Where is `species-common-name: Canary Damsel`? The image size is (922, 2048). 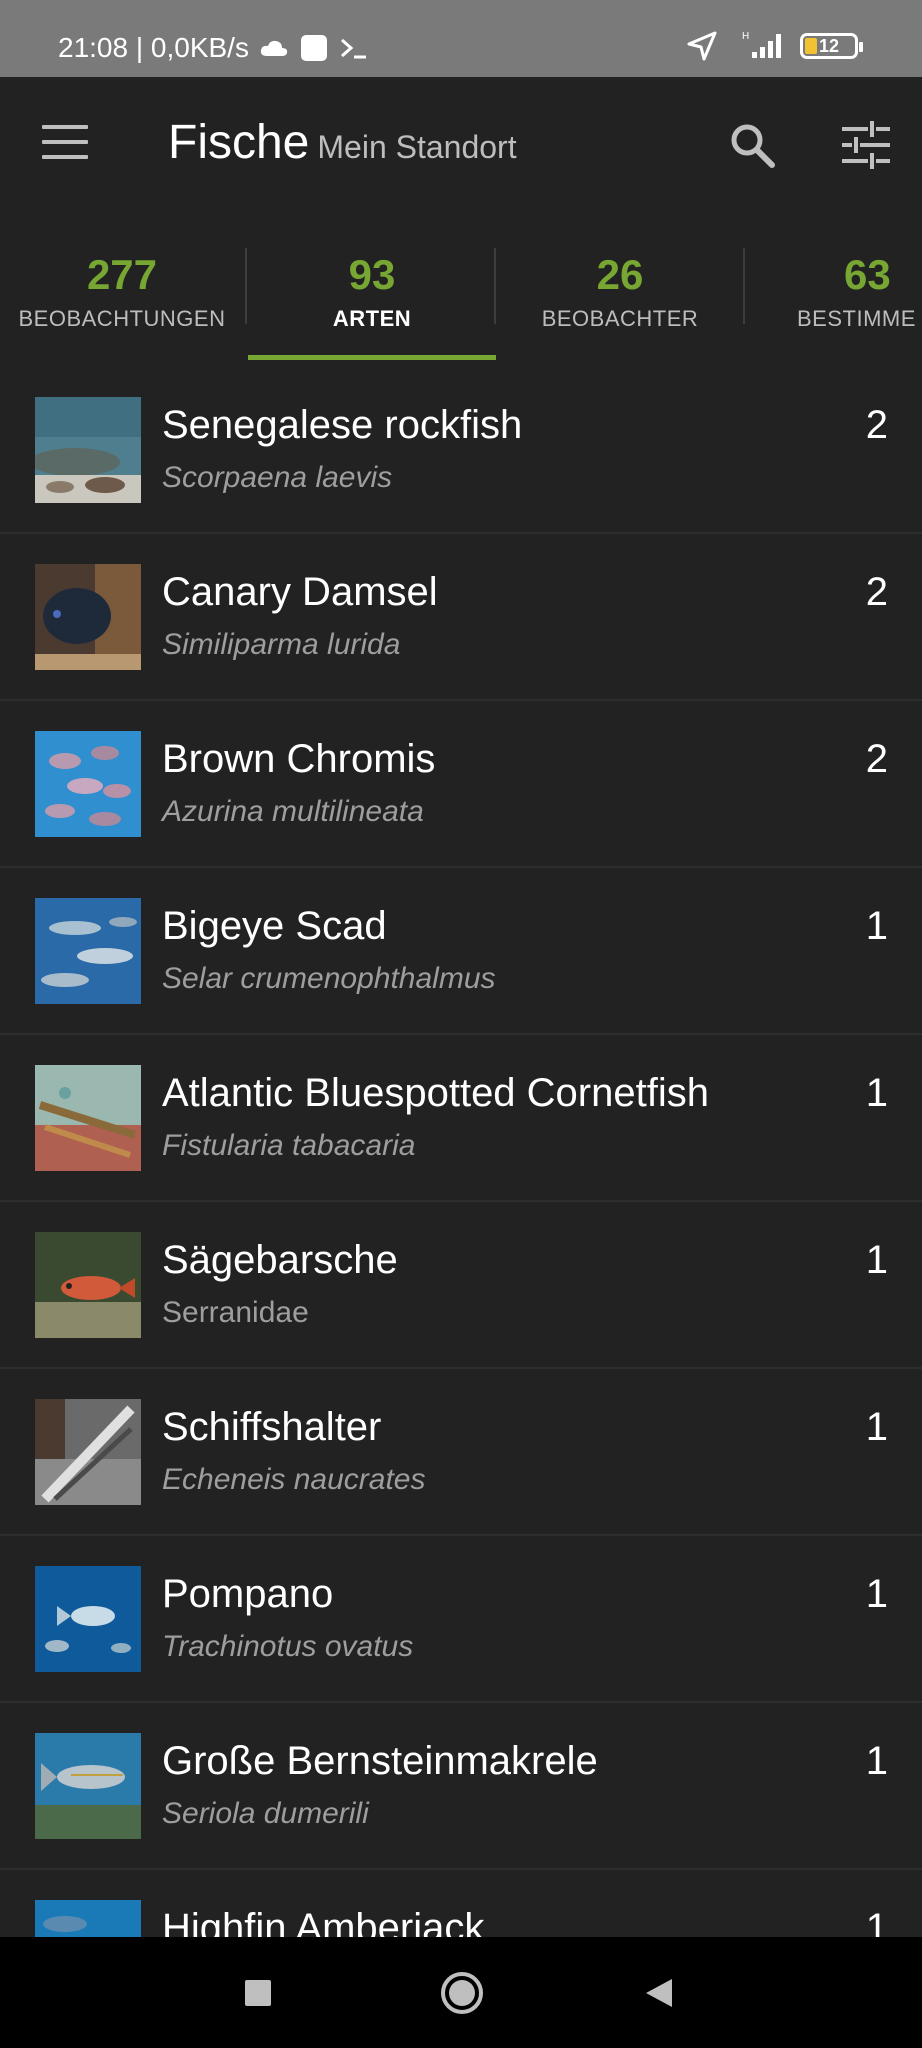
species-common-name: Canary Damsel is located at coordinates (300, 592).